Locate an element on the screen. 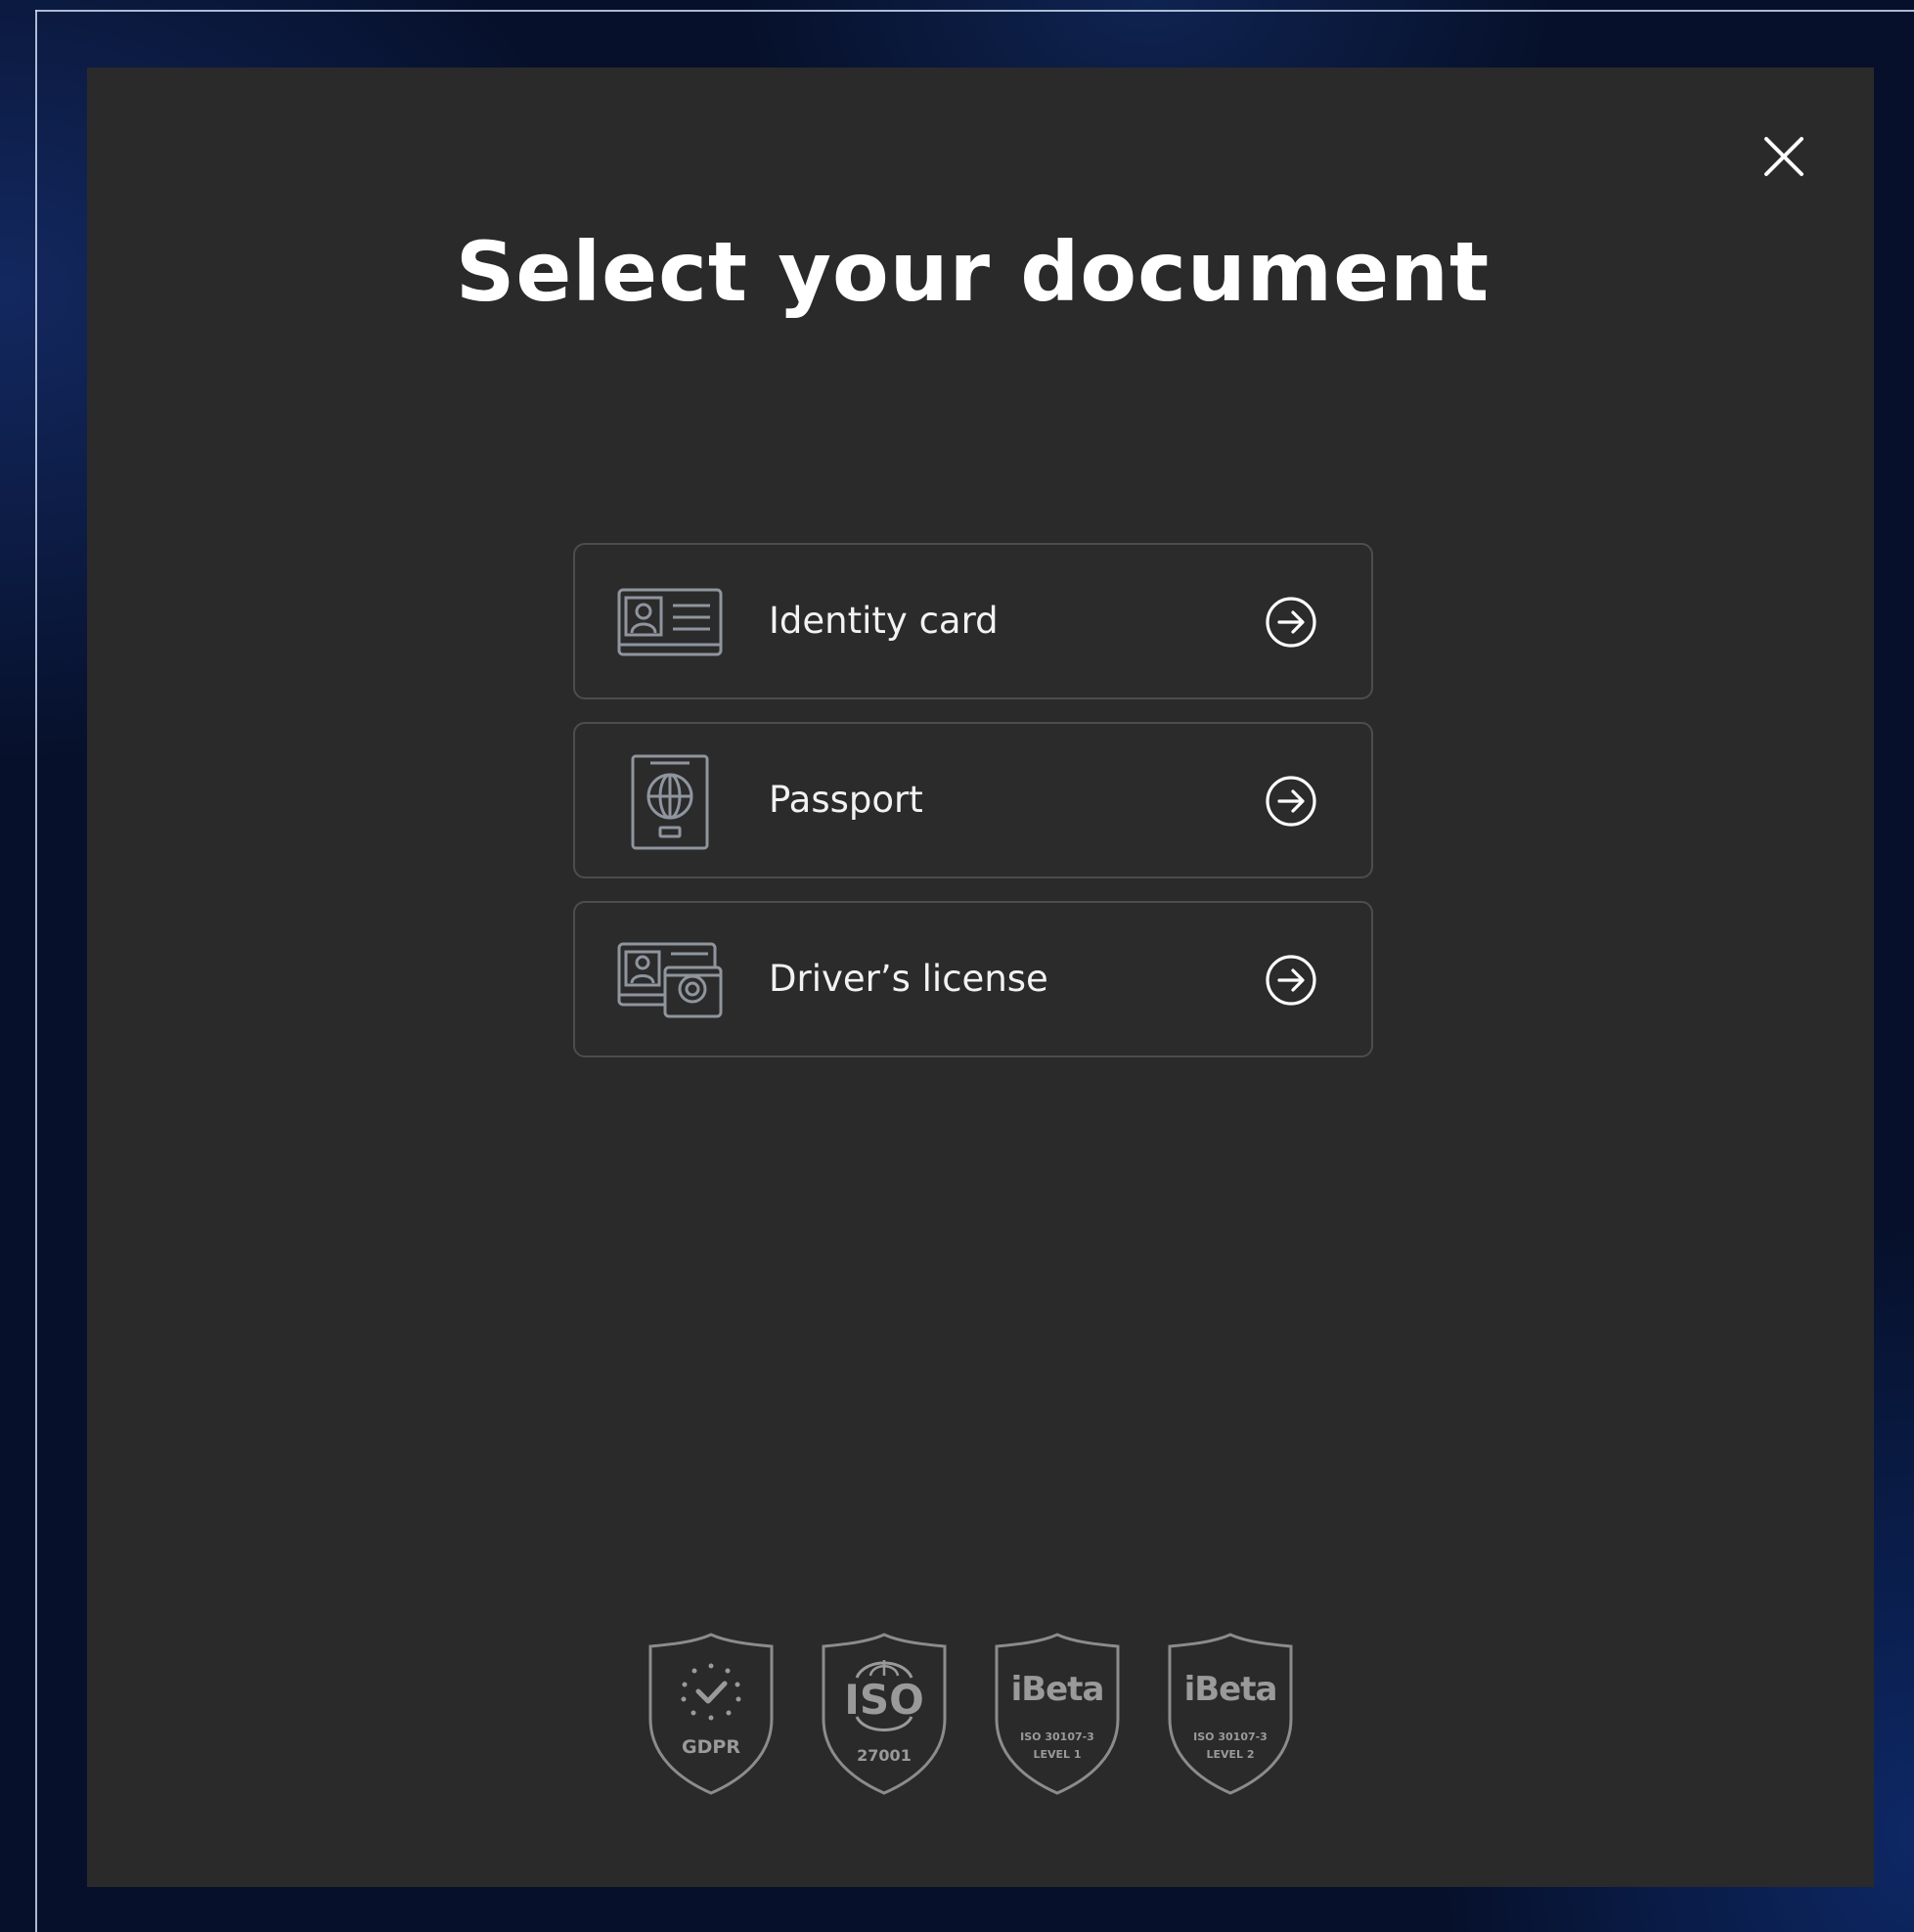 This screenshot has height=1932, width=1914. gdpr-badge-title: GDPR is located at coordinates (711, 1747).